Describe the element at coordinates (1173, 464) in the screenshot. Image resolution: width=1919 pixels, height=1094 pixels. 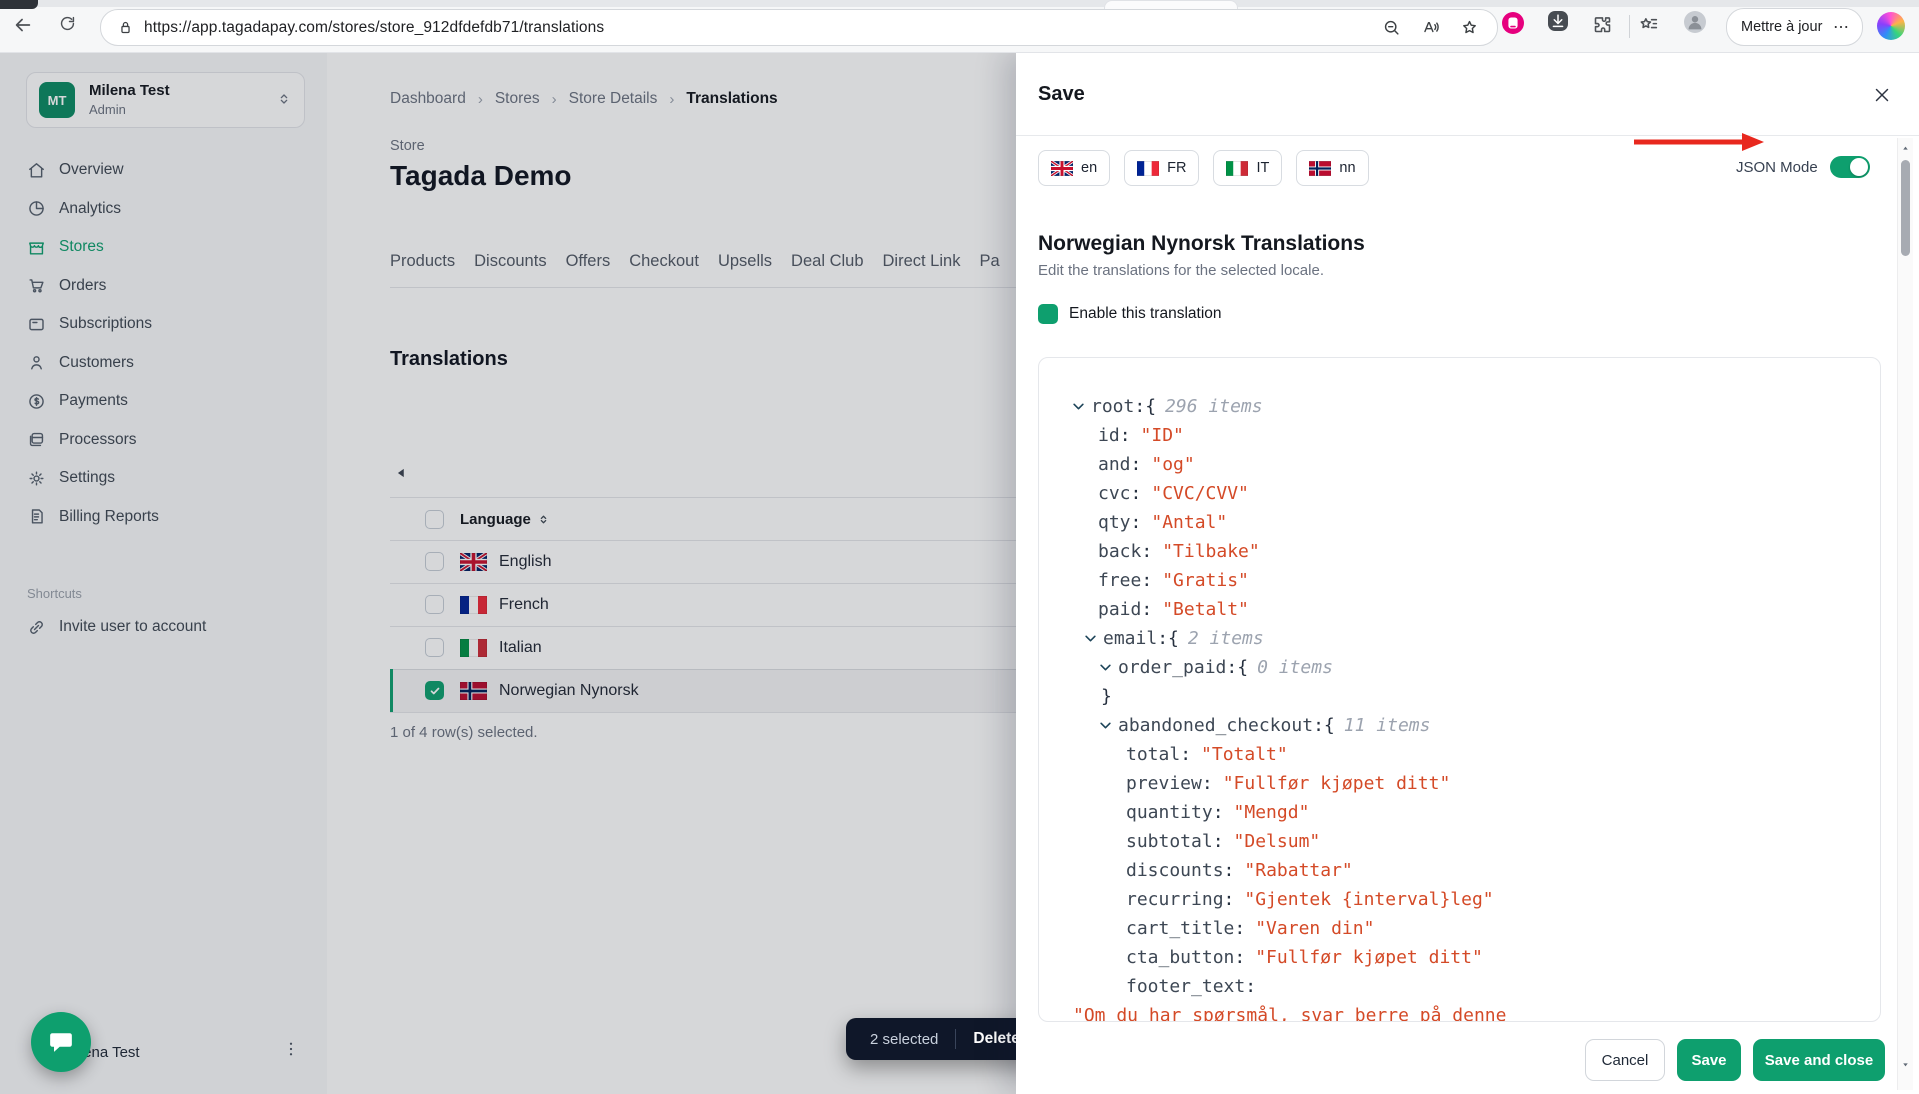
I see `json-value: "og"` at that location.